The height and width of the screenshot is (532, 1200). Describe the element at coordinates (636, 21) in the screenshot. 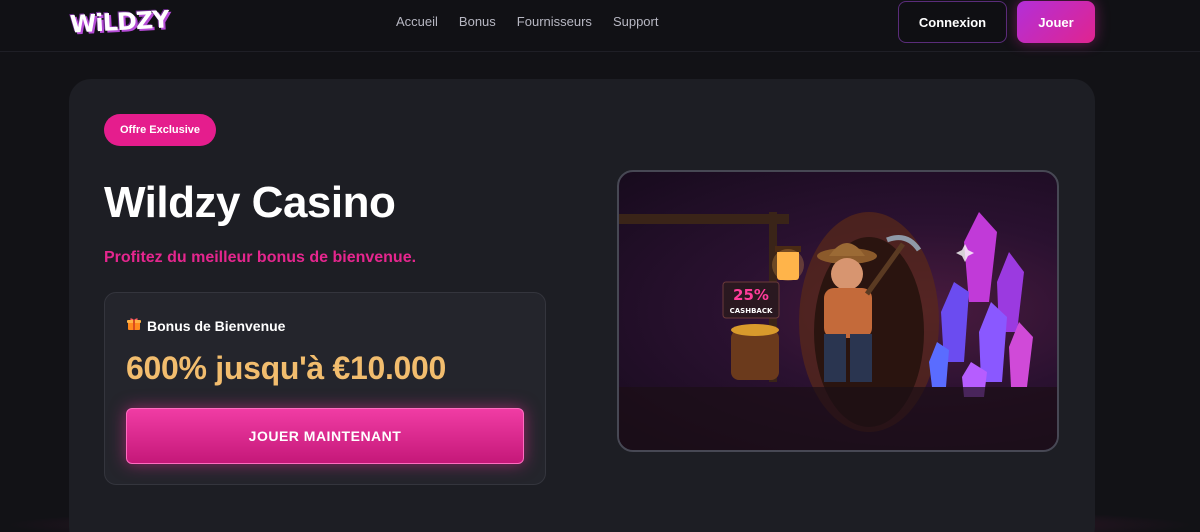

I see `nav-link-support: Support` at that location.